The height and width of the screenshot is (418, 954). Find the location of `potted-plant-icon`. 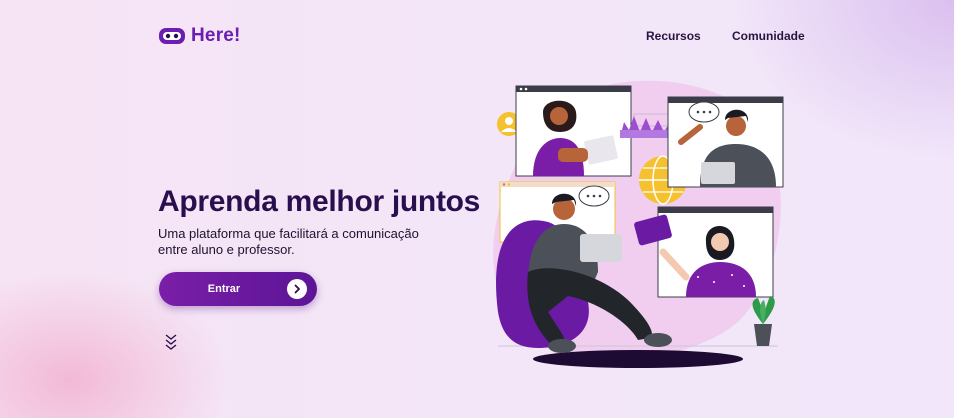

potted-plant-icon is located at coordinates (763, 321).